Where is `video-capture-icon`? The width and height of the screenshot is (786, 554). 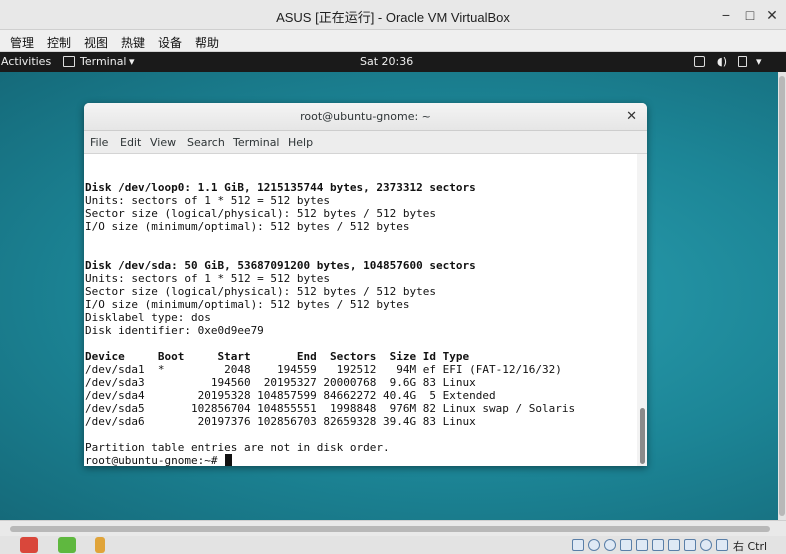 video-capture-icon is located at coordinates (690, 545).